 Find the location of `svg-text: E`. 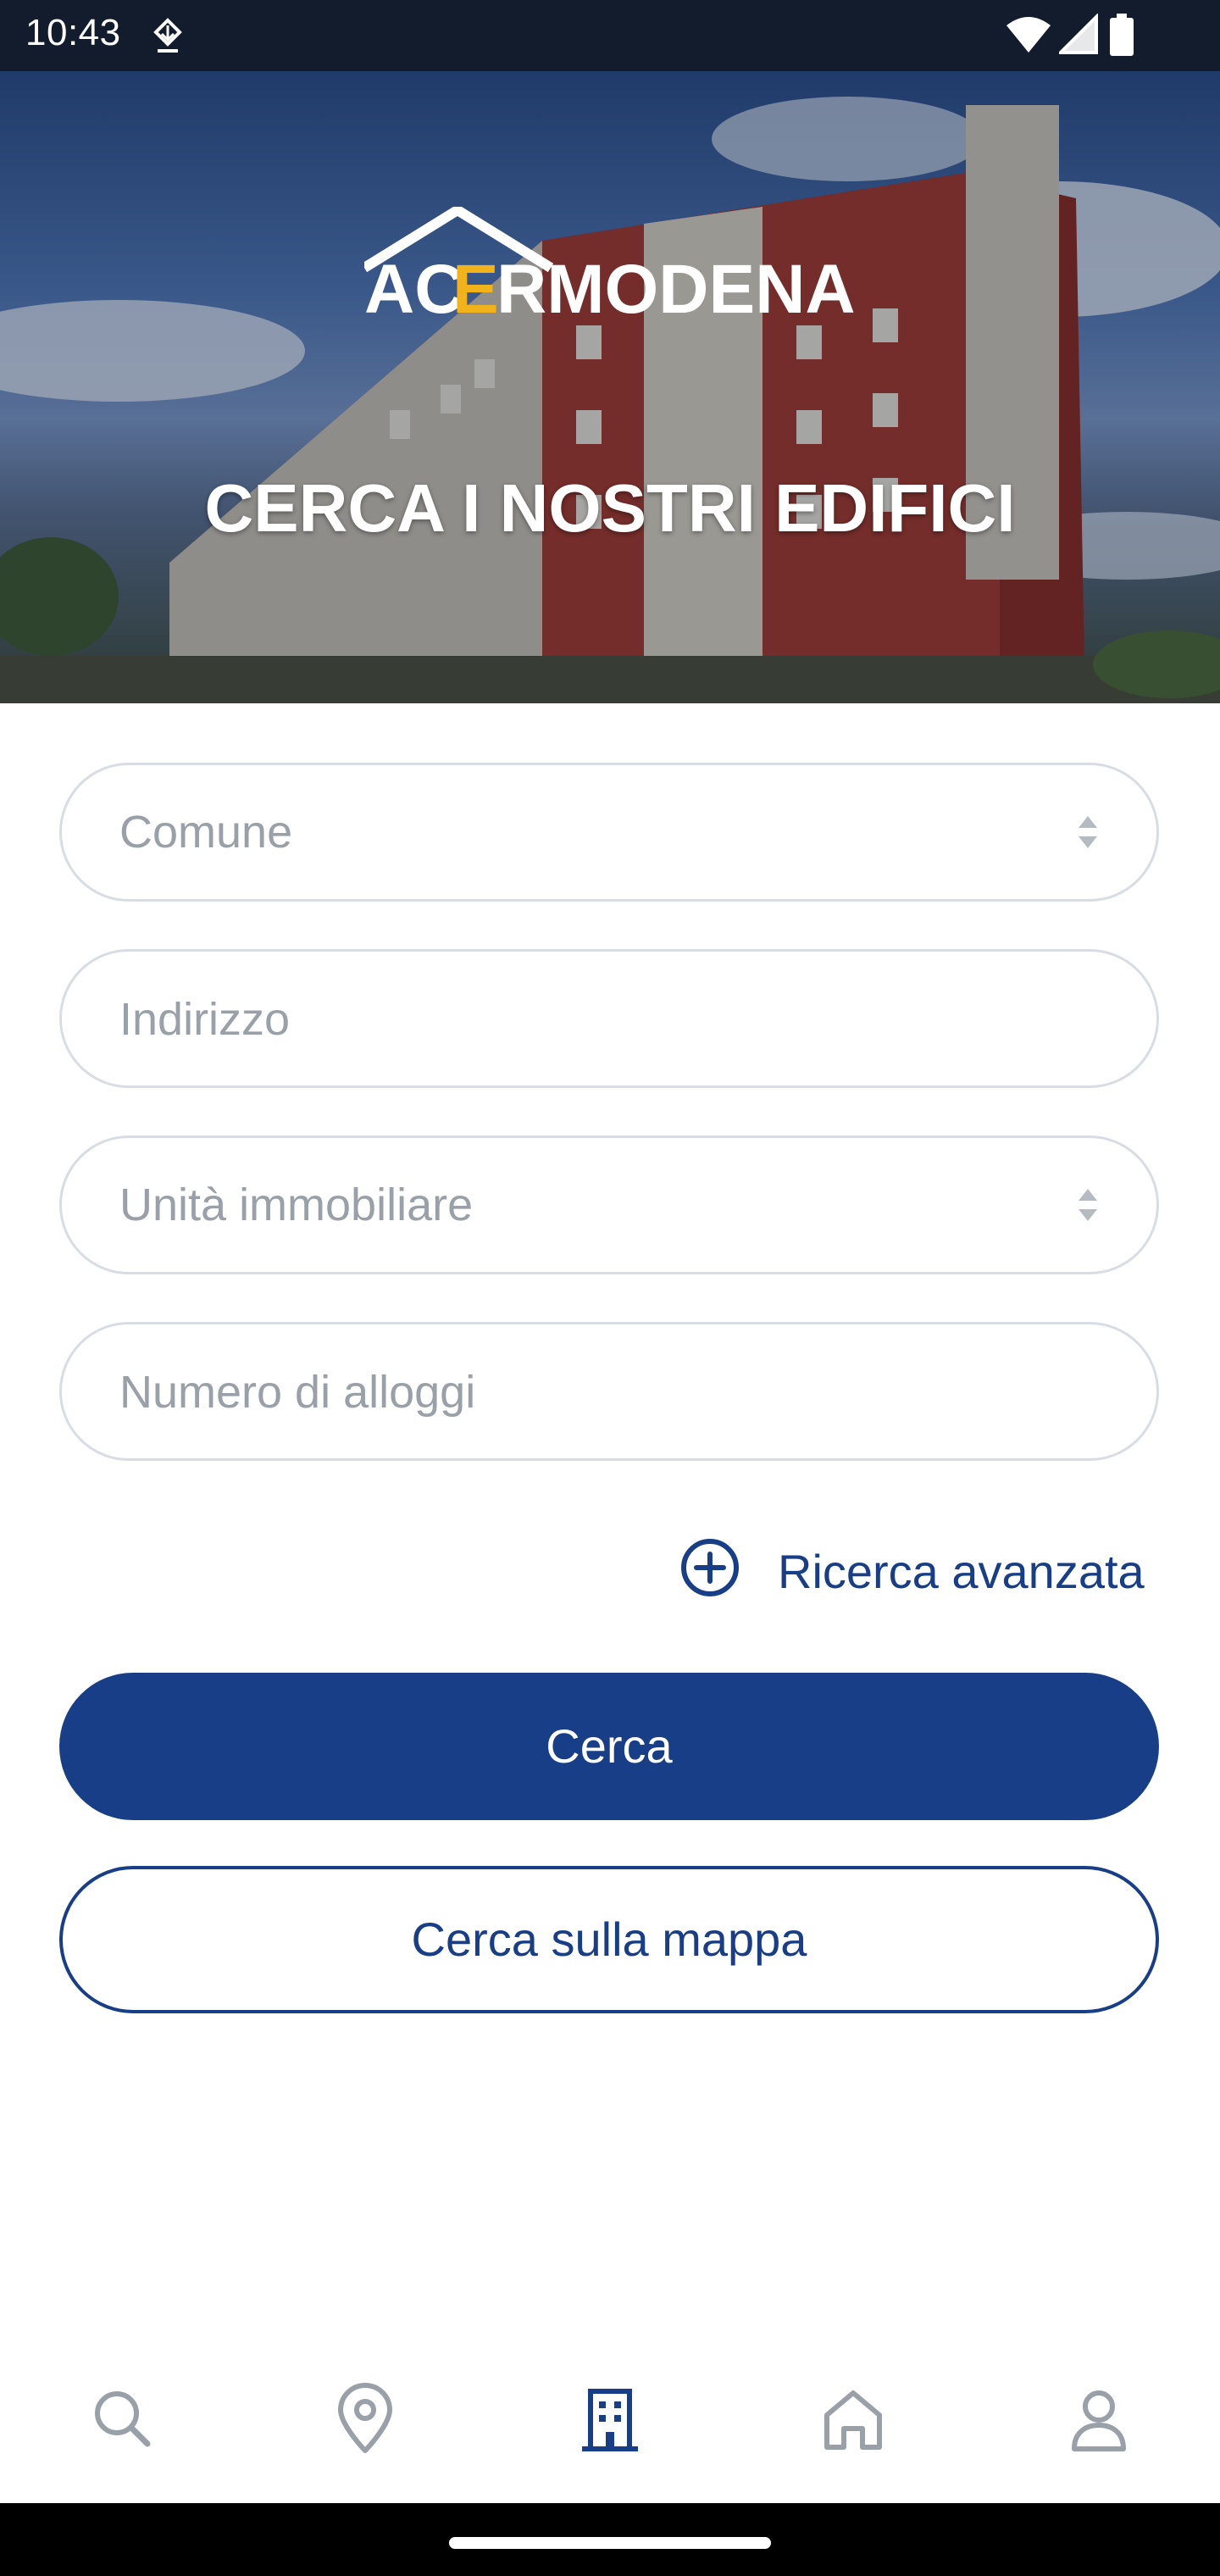

svg-text: E is located at coordinates (475, 284).